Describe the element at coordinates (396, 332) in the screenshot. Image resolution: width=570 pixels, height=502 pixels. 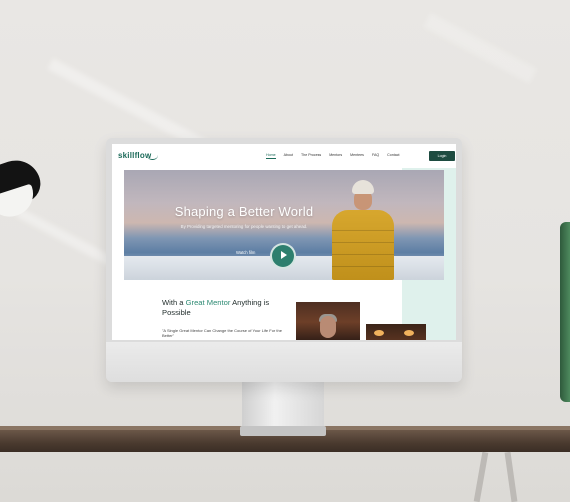
I see `interior-photo` at that location.